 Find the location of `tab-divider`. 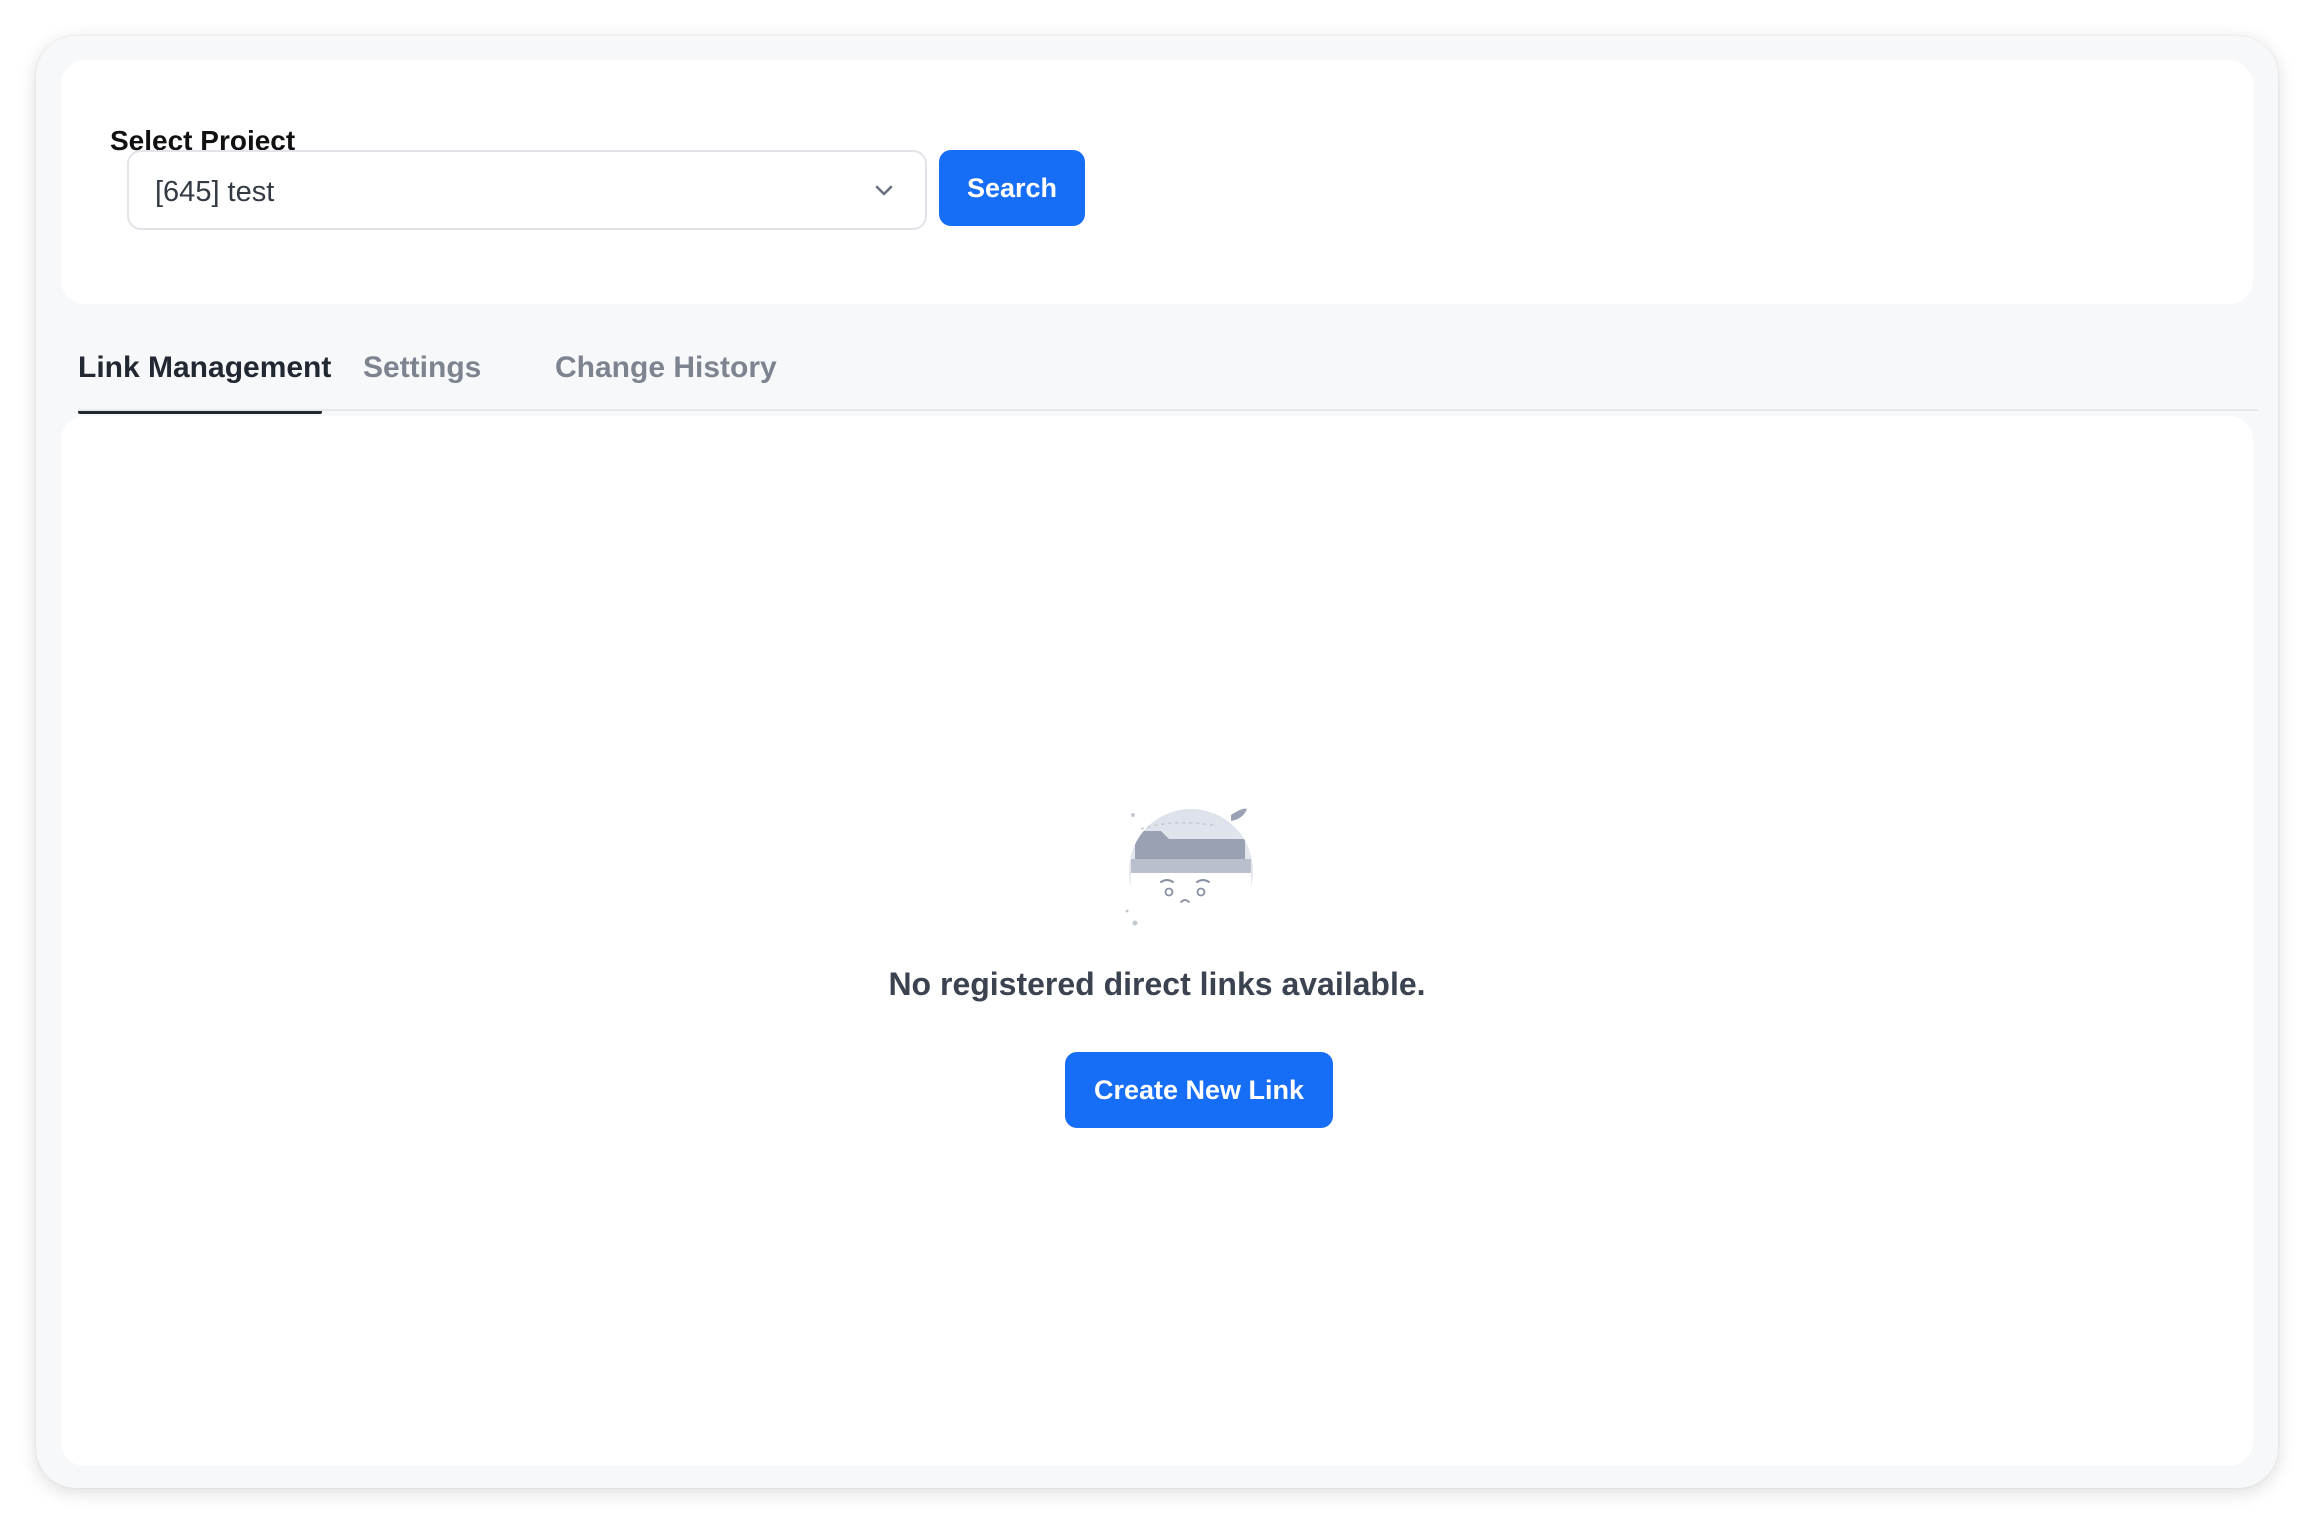

tab-divider is located at coordinates (1168, 410).